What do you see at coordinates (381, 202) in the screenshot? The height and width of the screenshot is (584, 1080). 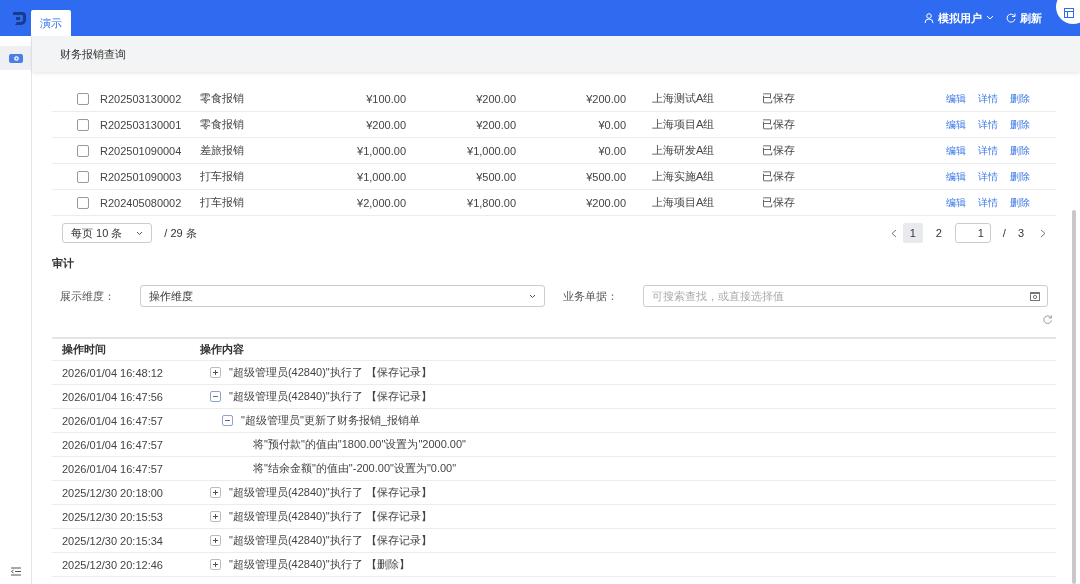 I see `table-cell-text: ¥2,000.00` at bounding box center [381, 202].